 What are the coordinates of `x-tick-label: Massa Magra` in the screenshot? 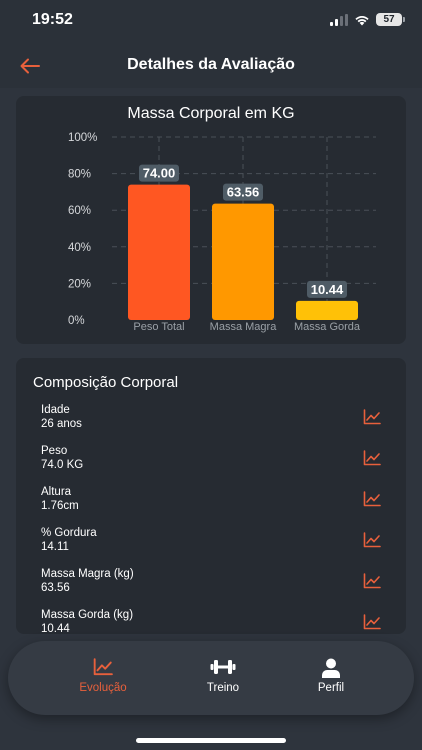 It's located at (244, 327).